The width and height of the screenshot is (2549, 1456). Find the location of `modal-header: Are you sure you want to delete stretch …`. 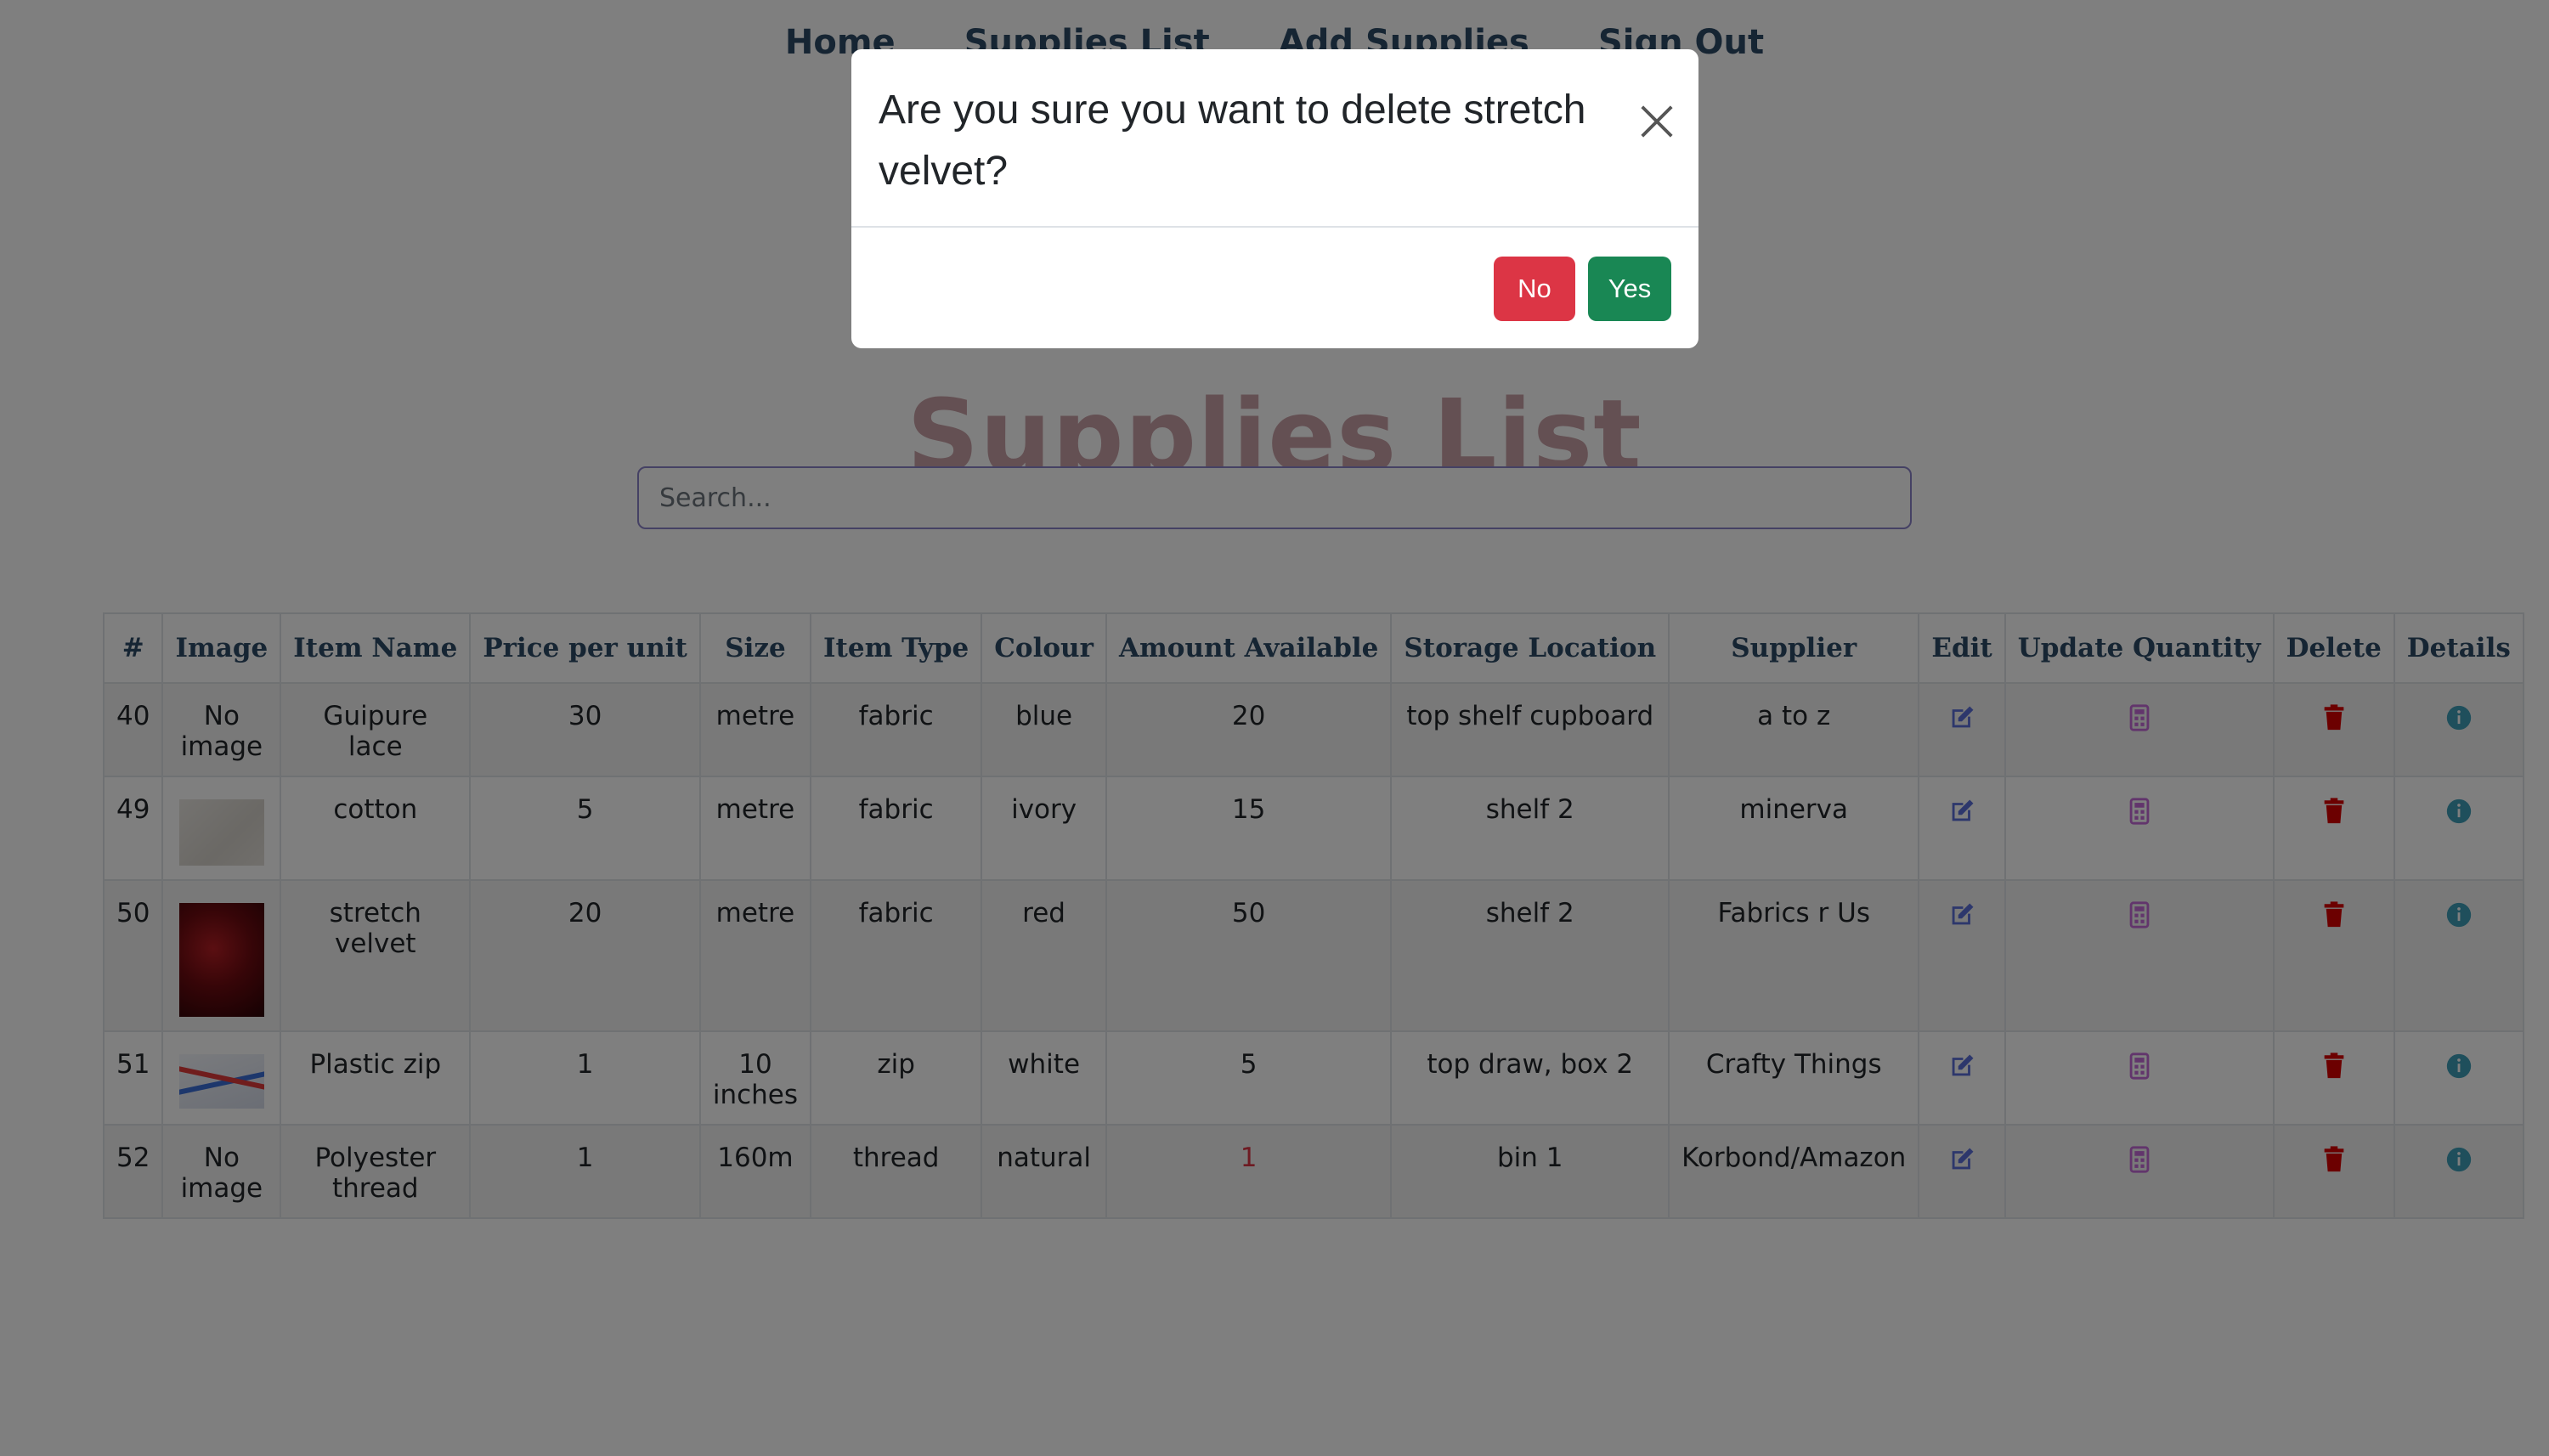

modal-header: Are you sure you want to delete stretch … is located at coordinates (1274, 139).